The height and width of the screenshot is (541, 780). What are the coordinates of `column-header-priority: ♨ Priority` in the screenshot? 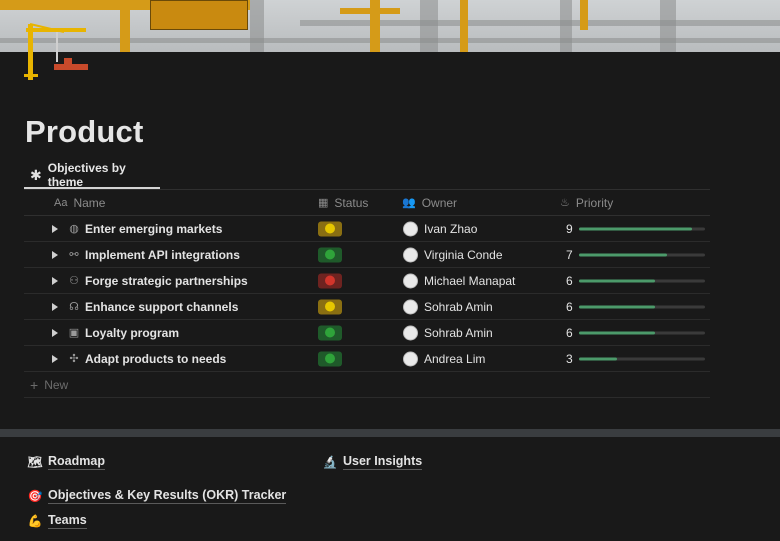 It's located at (586, 203).